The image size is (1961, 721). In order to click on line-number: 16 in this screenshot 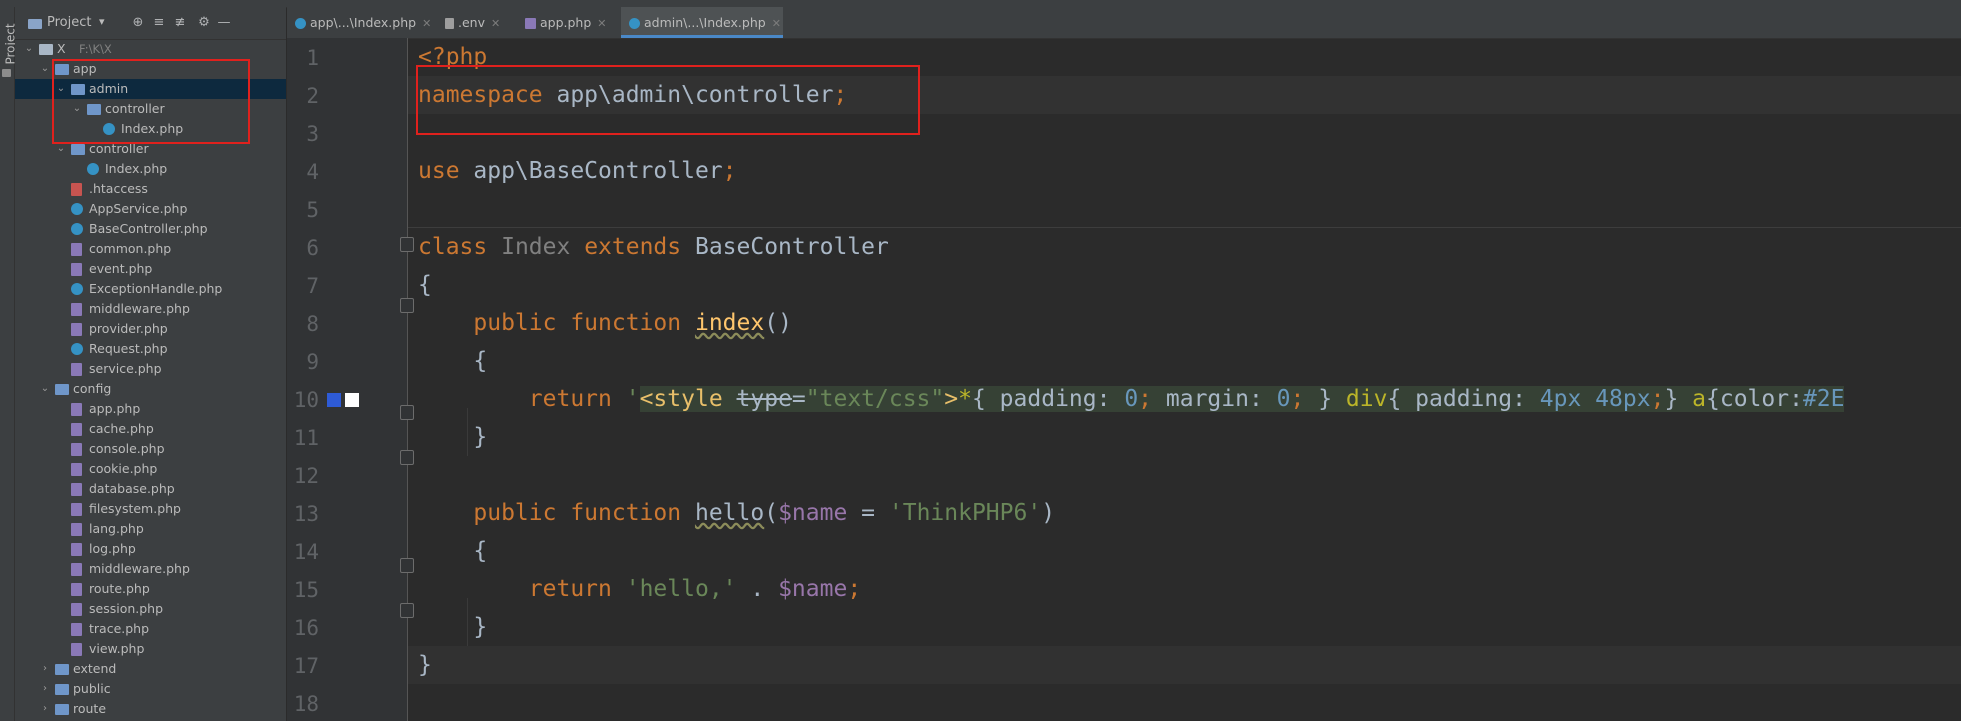, I will do `click(306, 628)`.